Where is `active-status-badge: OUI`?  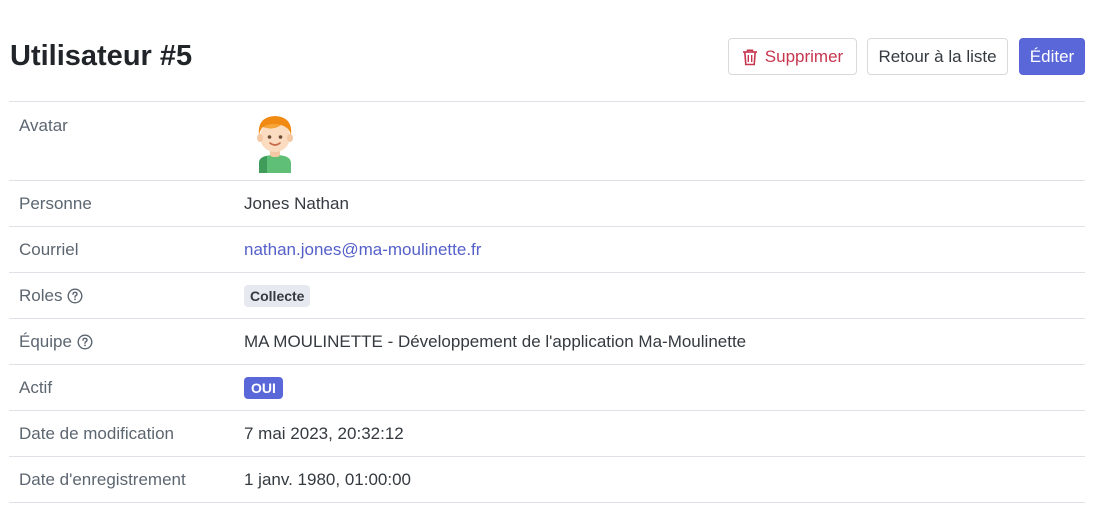
active-status-badge: OUI is located at coordinates (263, 387).